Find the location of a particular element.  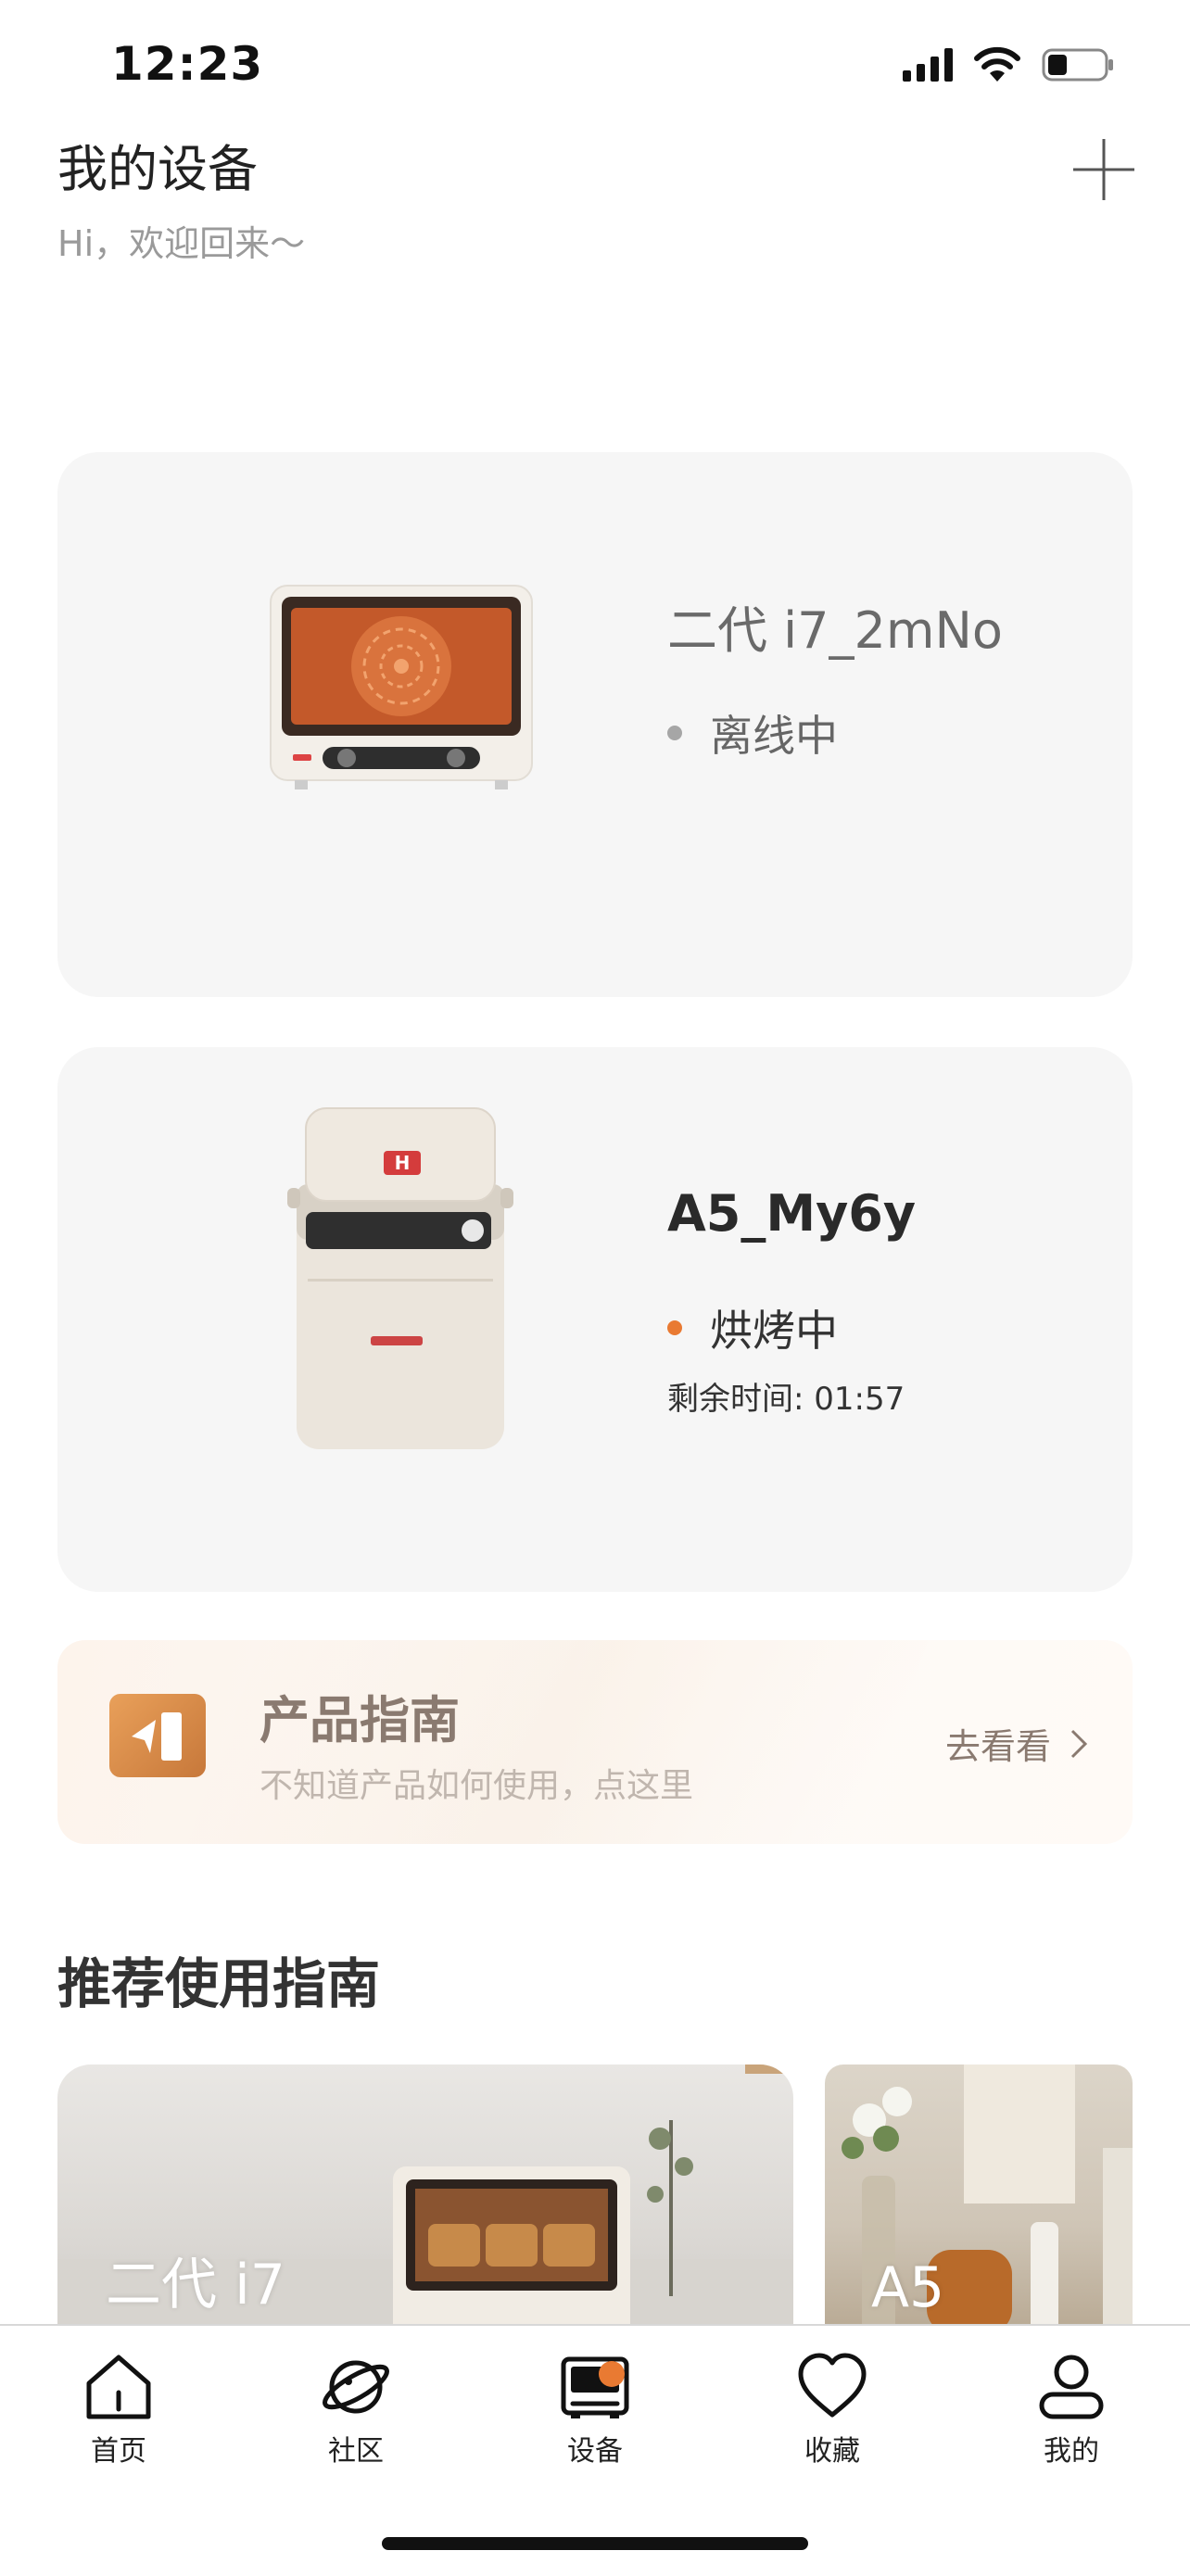

tab-label: 我的 is located at coordinates (1071, 2451).